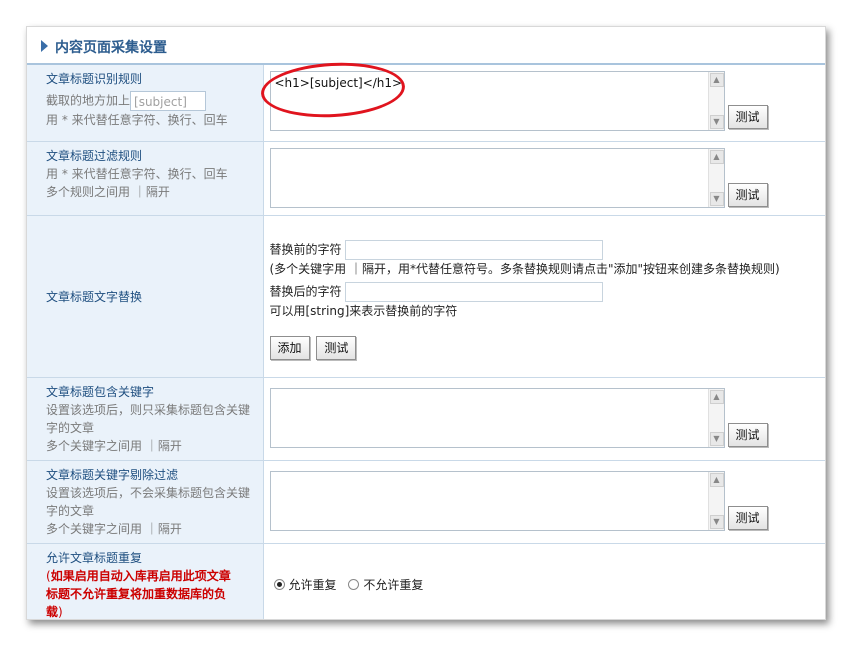 The height and width of the screenshot is (646, 851). What do you see at coordinates (136, 593) in the screenshot?
I see `warning-text-2: 标题不允许重复将加重数据库的负` at bounding box center [136, 593].